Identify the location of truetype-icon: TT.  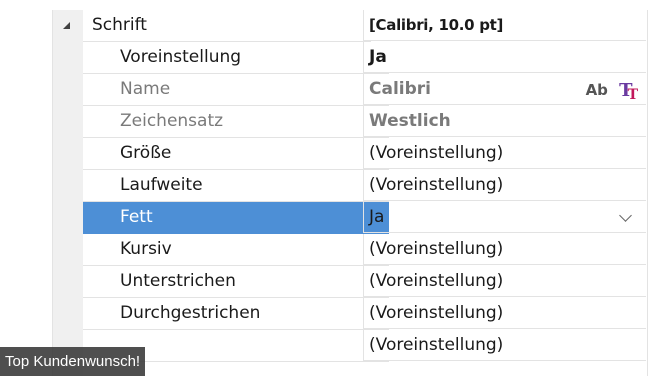
(628, 91).